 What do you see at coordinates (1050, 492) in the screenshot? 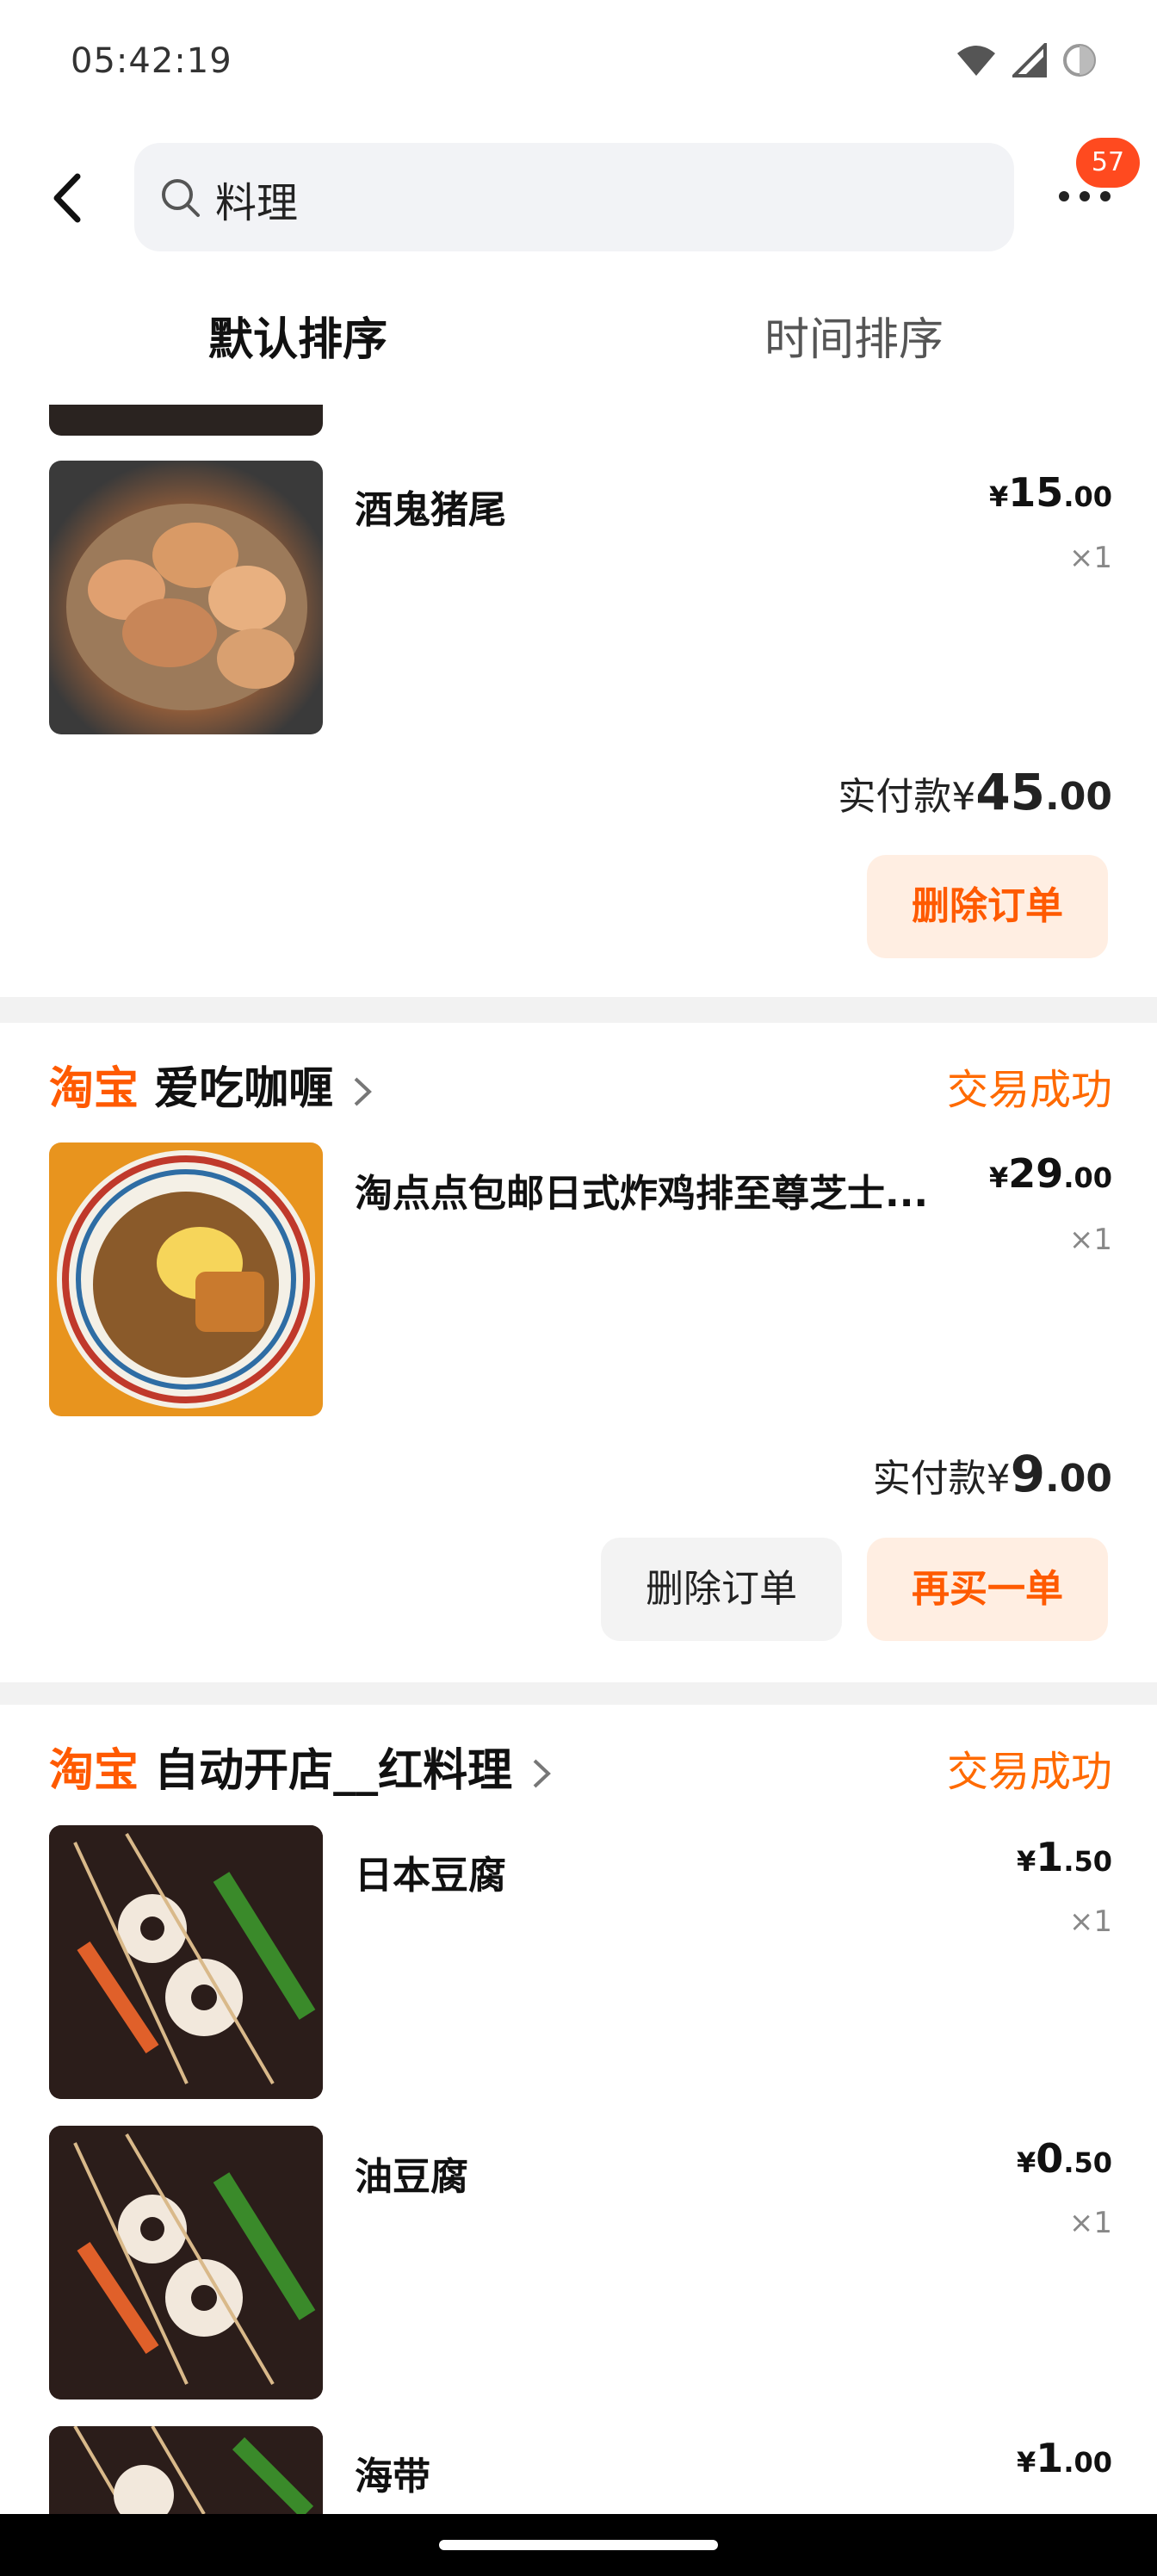
I see `item-price: ¥15.00` at bounding box center [1050, 492].